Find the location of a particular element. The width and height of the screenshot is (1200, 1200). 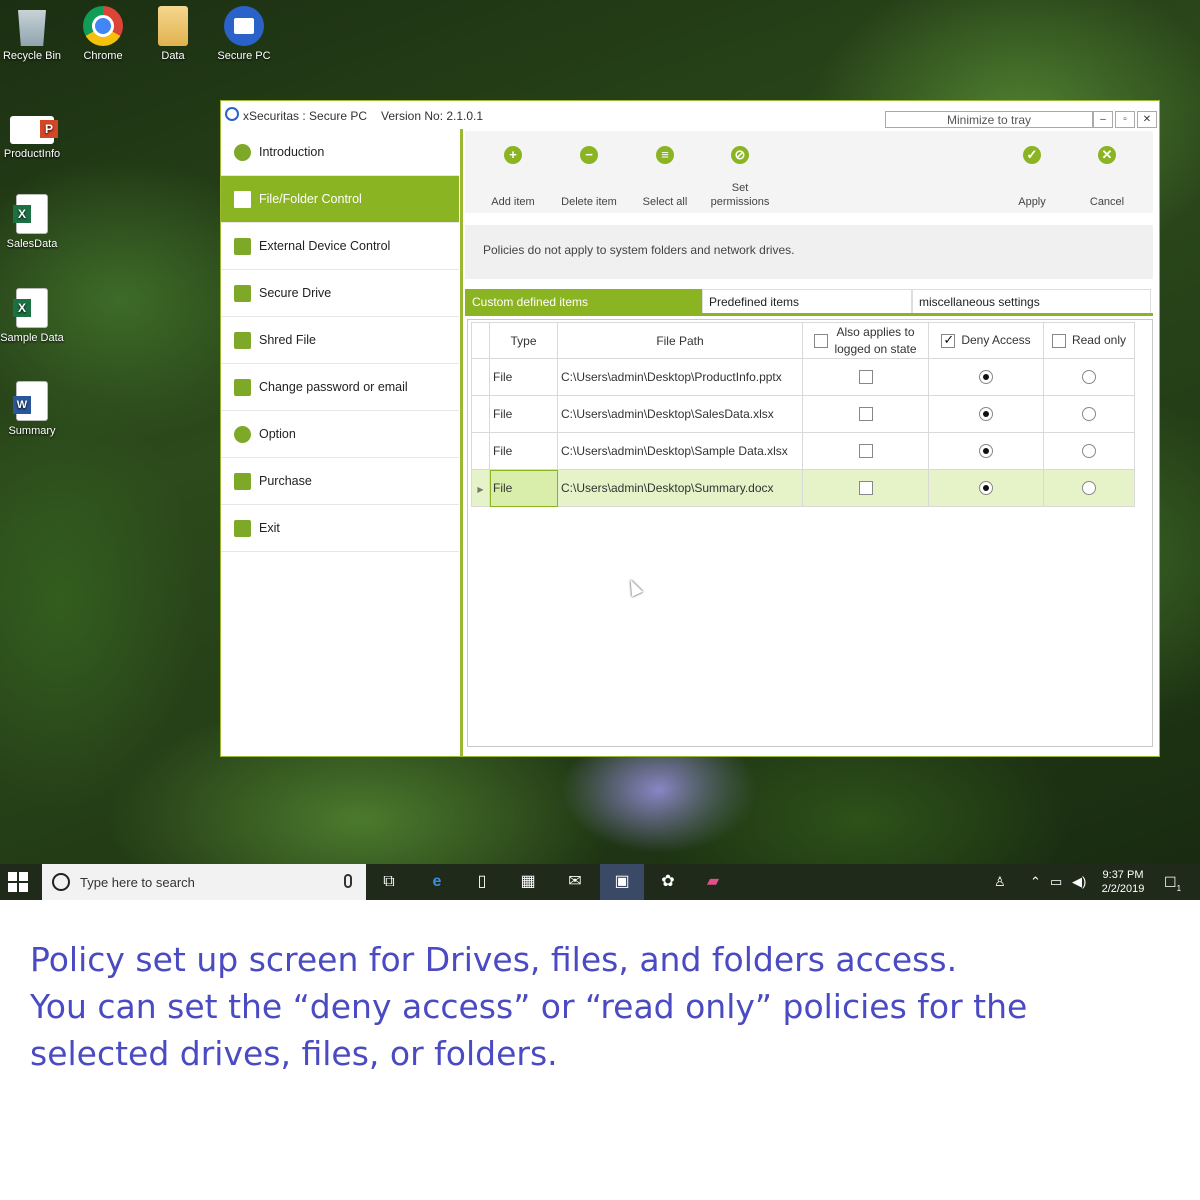

sidebar-item-purchase: Purchase is located at coordinates (340, 481).